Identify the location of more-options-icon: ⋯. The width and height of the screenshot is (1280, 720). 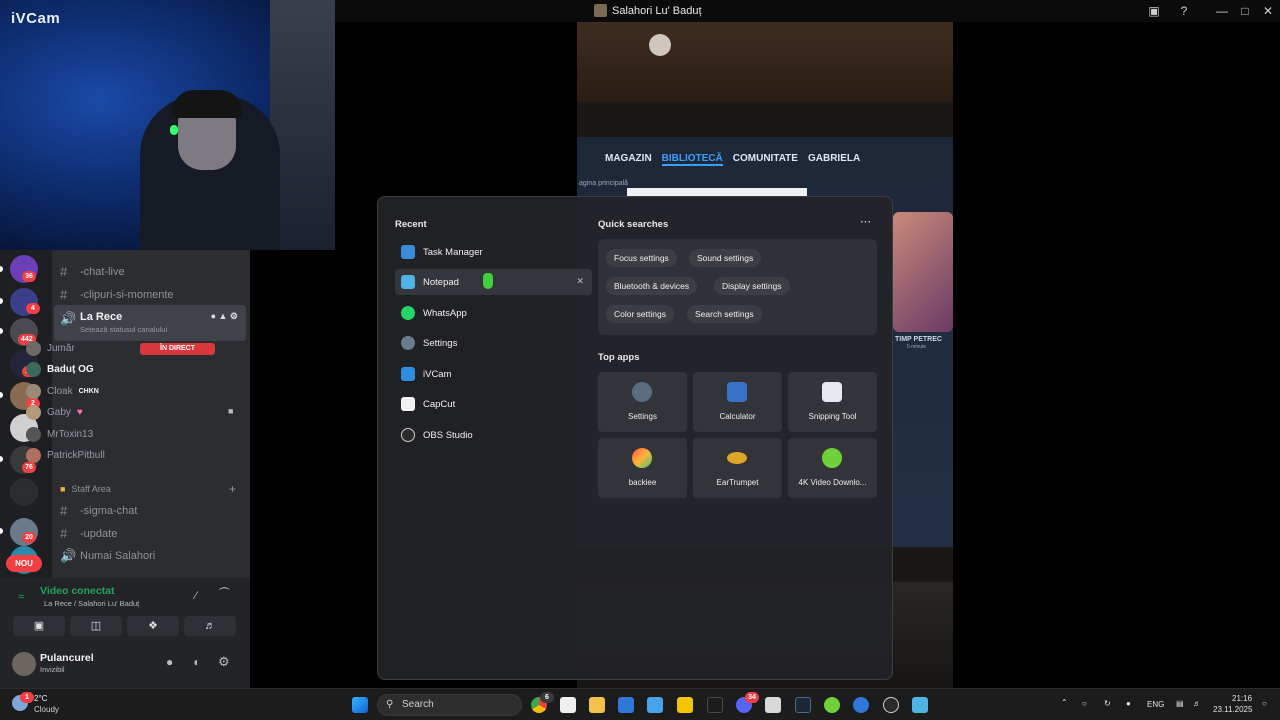
(865, 221).